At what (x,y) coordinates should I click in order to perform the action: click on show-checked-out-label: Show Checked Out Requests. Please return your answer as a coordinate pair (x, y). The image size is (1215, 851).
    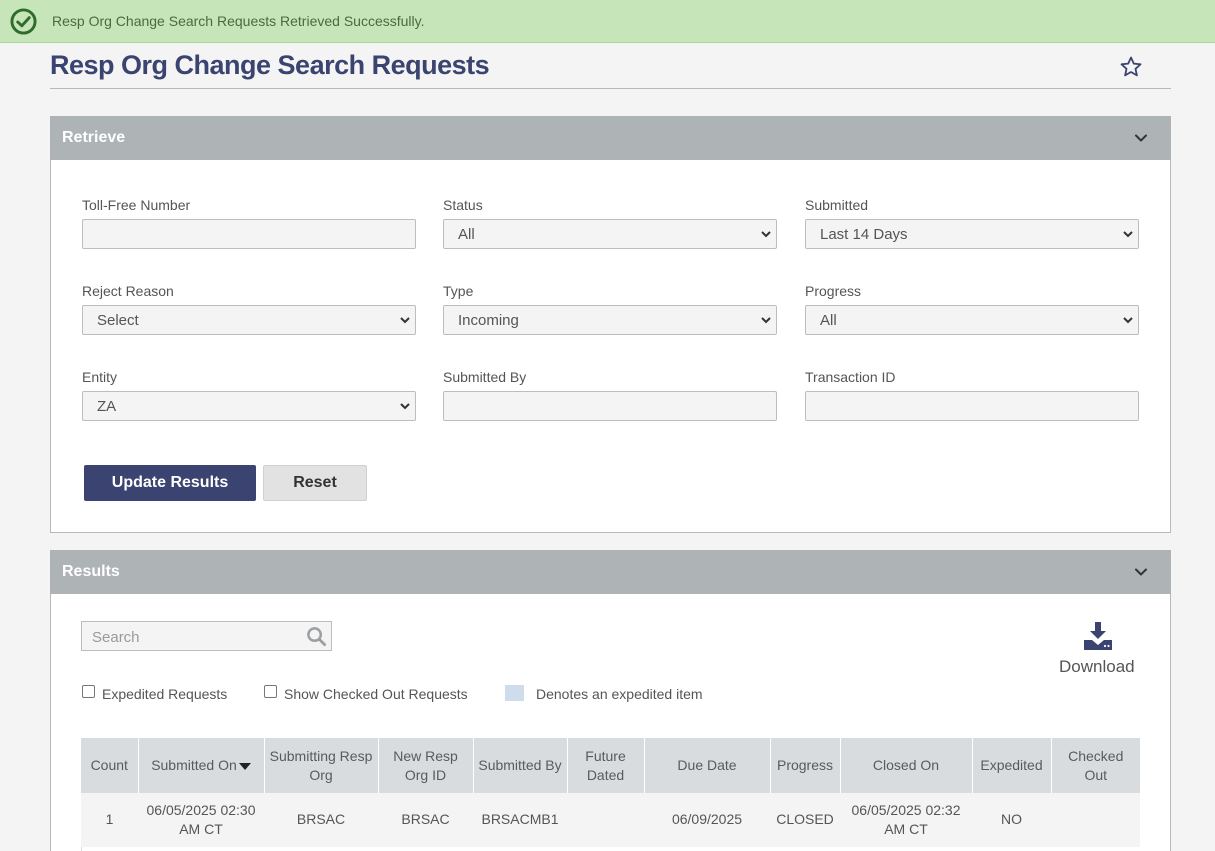
    Looking at the image, I should click on (376, 694).